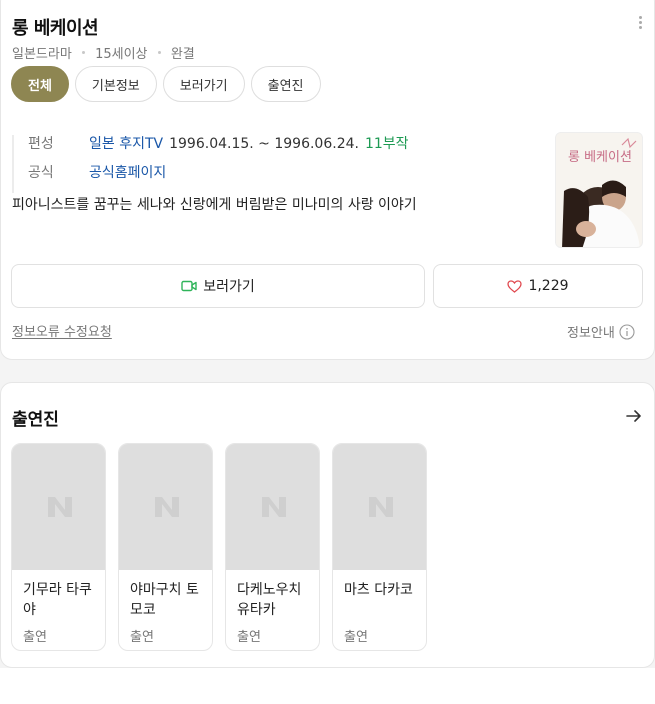 Image resolution: width=655 pixels, height=704 pixels. What do you see at coordinates (62, 330) in the screenshot?
I see `report-error-link: 정보오류 수정요청` at bounding box center [62, 330].